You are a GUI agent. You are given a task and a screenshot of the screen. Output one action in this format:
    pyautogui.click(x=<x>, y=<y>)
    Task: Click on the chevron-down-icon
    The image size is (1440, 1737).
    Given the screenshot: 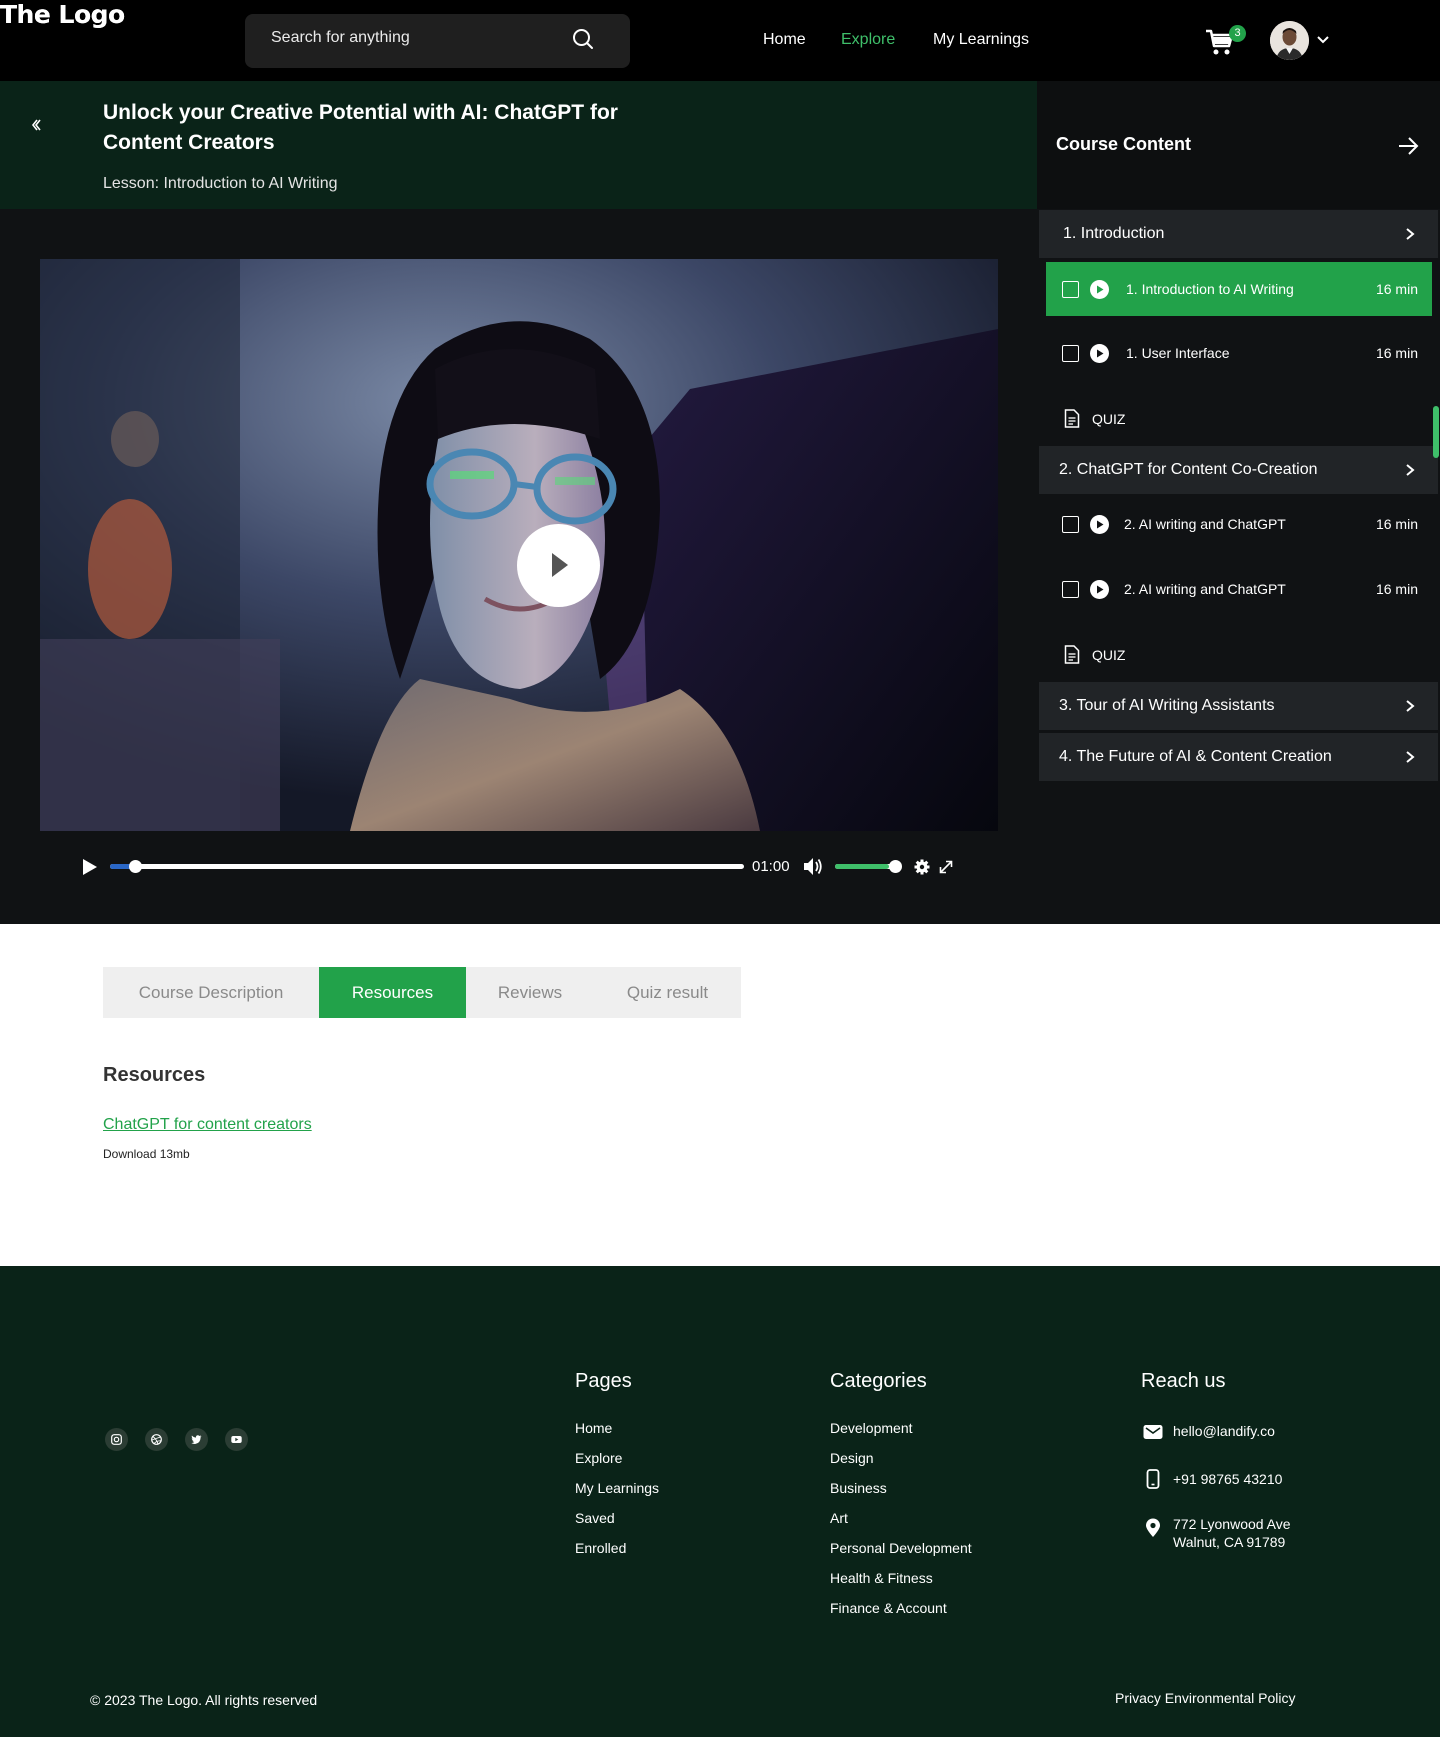 What is the action you would take?
    pyautogui.click(x=1323, y=40)
    